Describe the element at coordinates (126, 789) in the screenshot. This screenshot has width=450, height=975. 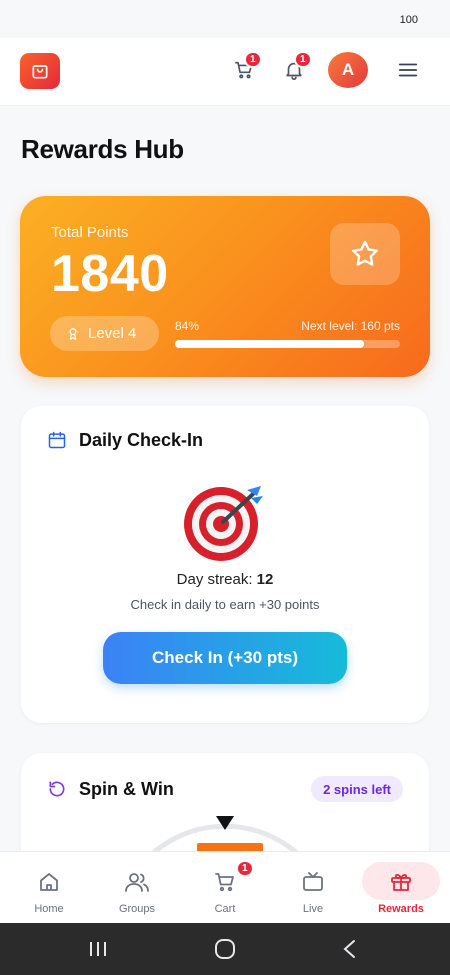
I see `spin-win-title: Spin & Win` at that location.